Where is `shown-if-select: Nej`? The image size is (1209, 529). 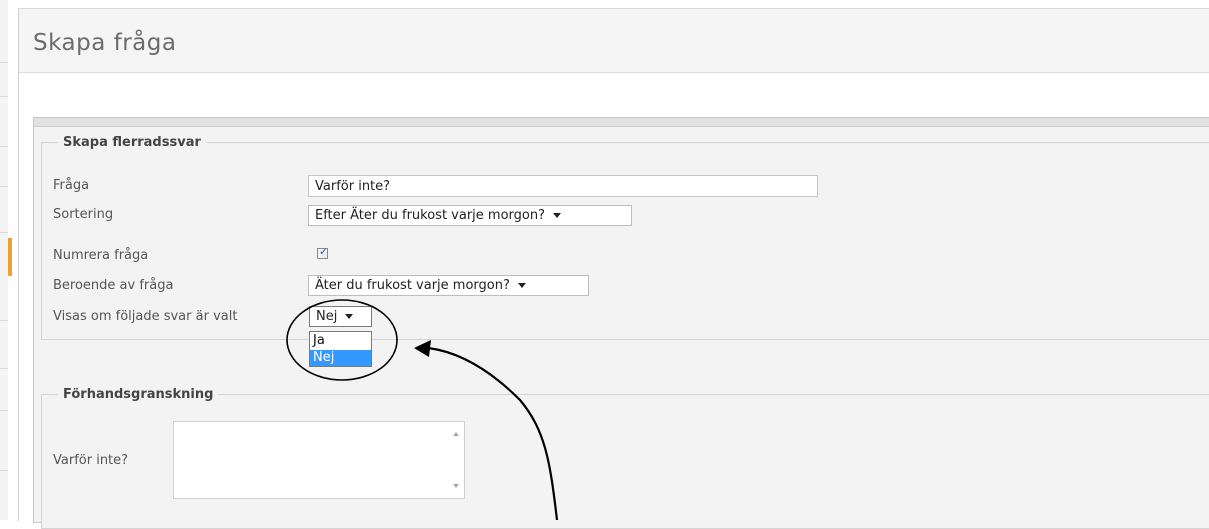 shown-if-select: Nej is located at coordinates (340, 316).